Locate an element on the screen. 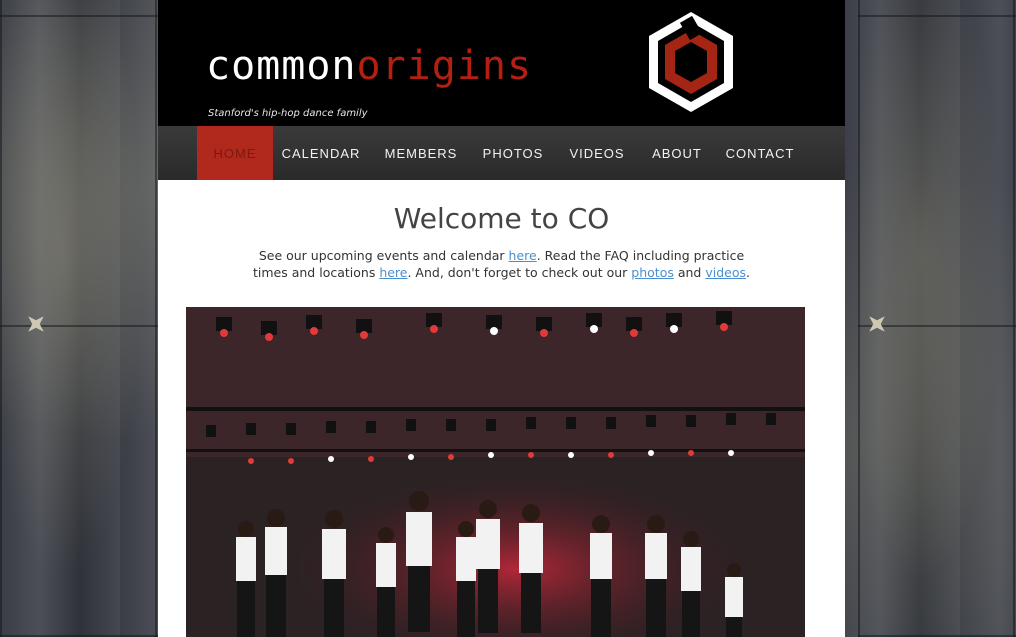  nav-item-videos: VIDEOS is located at coordinates (597, 153).